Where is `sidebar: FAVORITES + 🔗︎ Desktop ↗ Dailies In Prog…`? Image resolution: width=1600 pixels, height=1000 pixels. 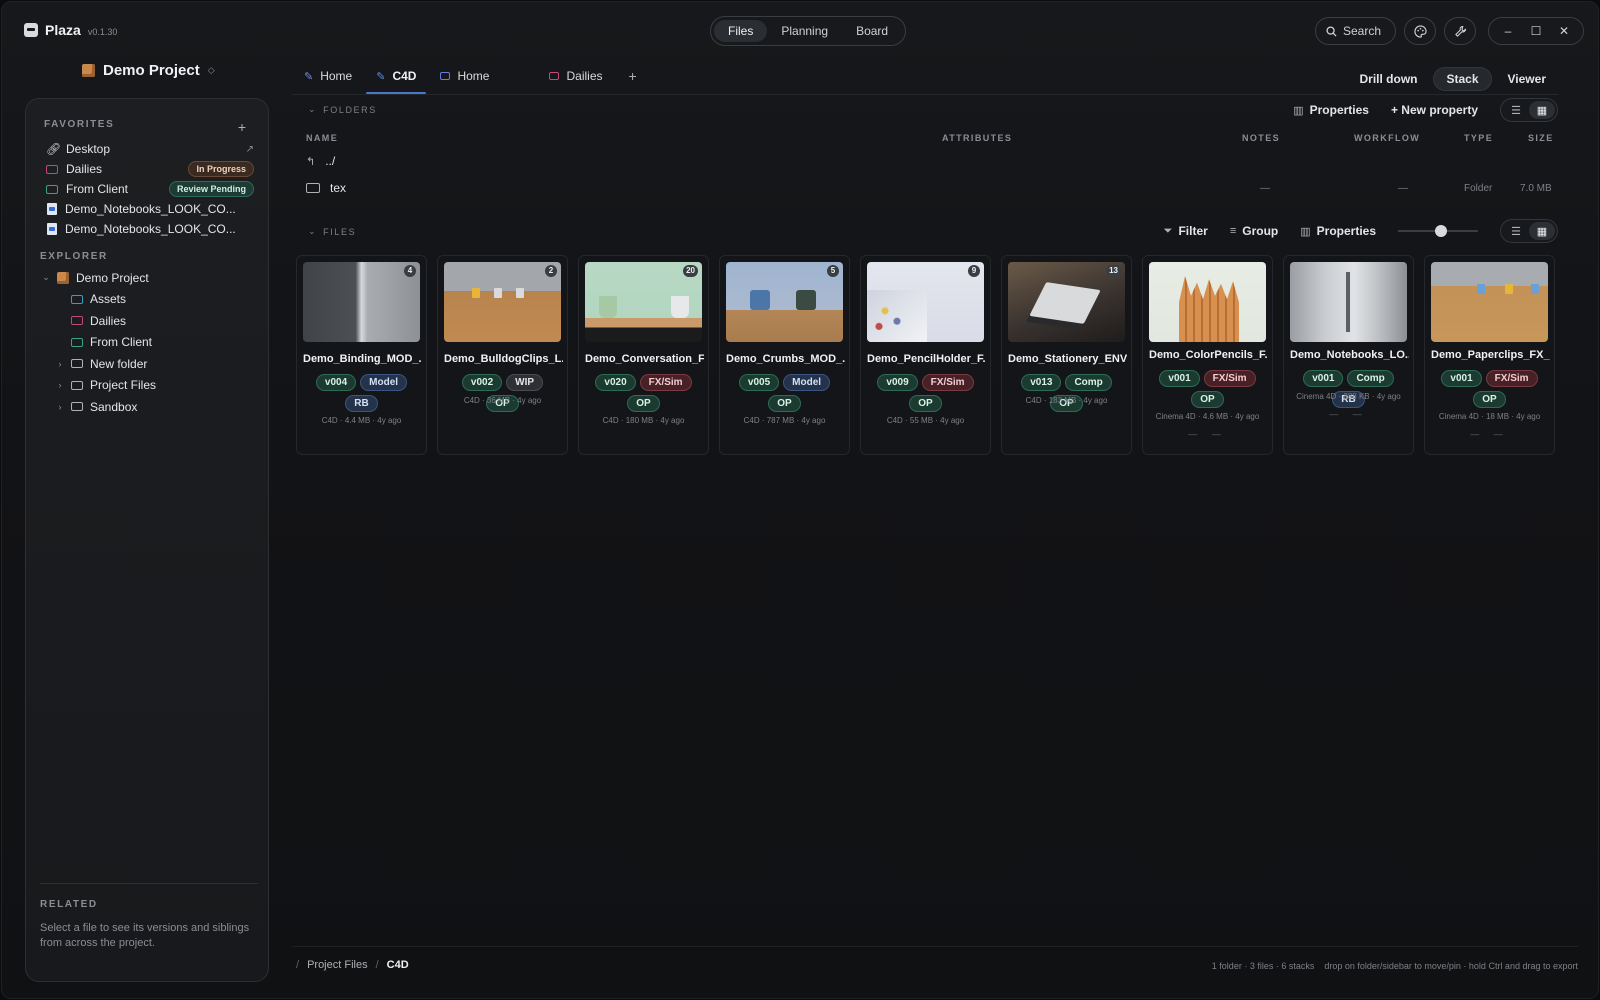 sidebar: FAVORITES + 🔗︎ Desktop ↗ Dailies In Prog… is located at coordinates (147, 540).